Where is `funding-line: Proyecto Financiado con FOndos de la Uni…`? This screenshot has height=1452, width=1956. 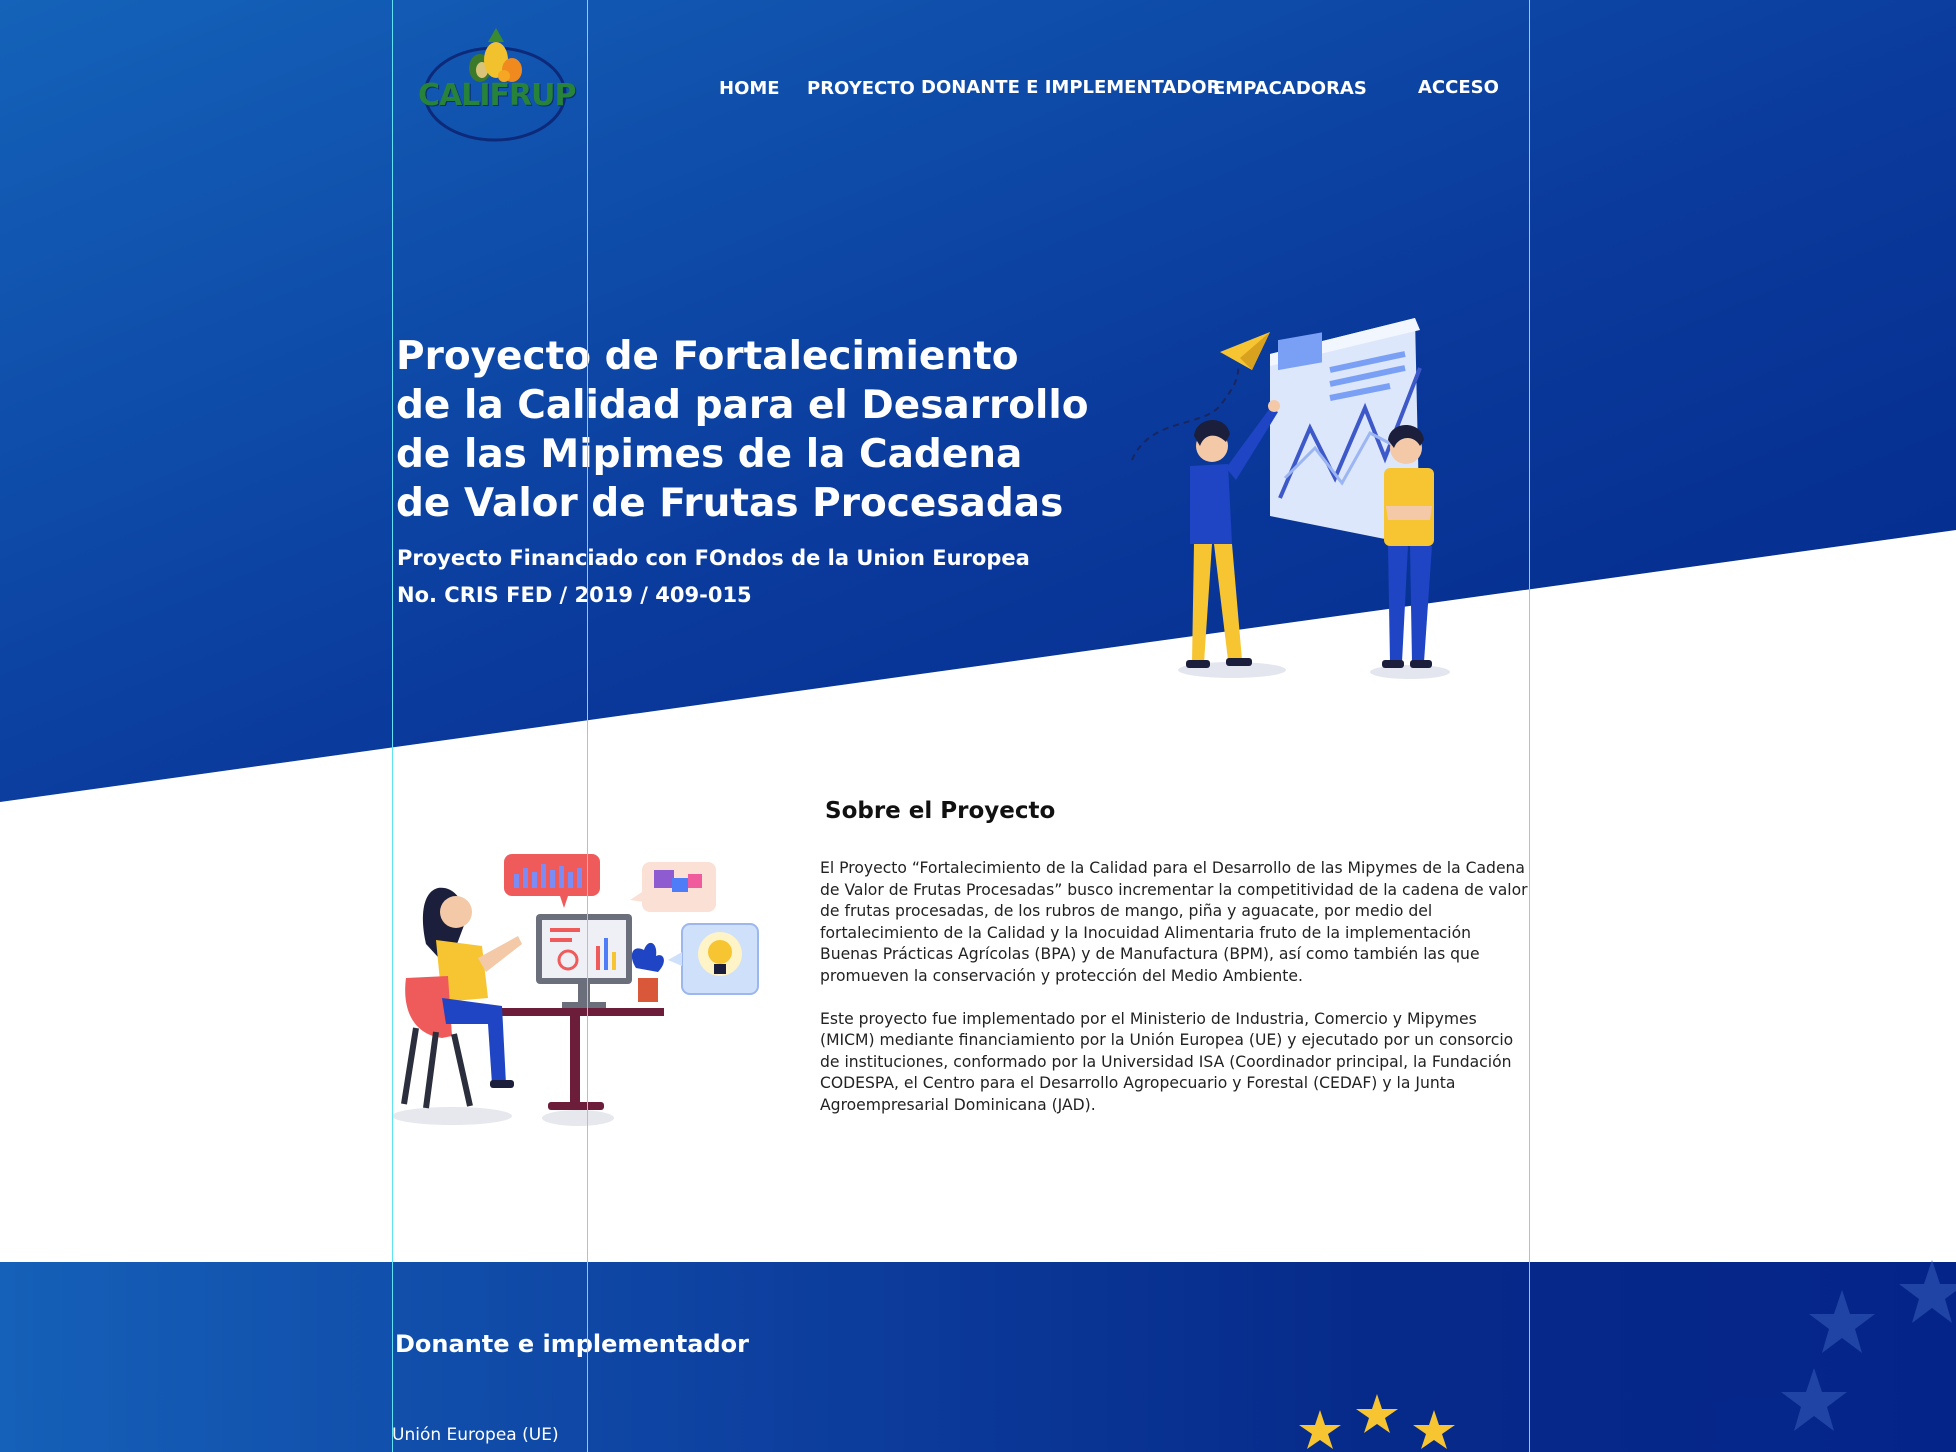
funding-line: Proyecto Financiado con FOndos de la Uni… is located at coordinates (713, 558).